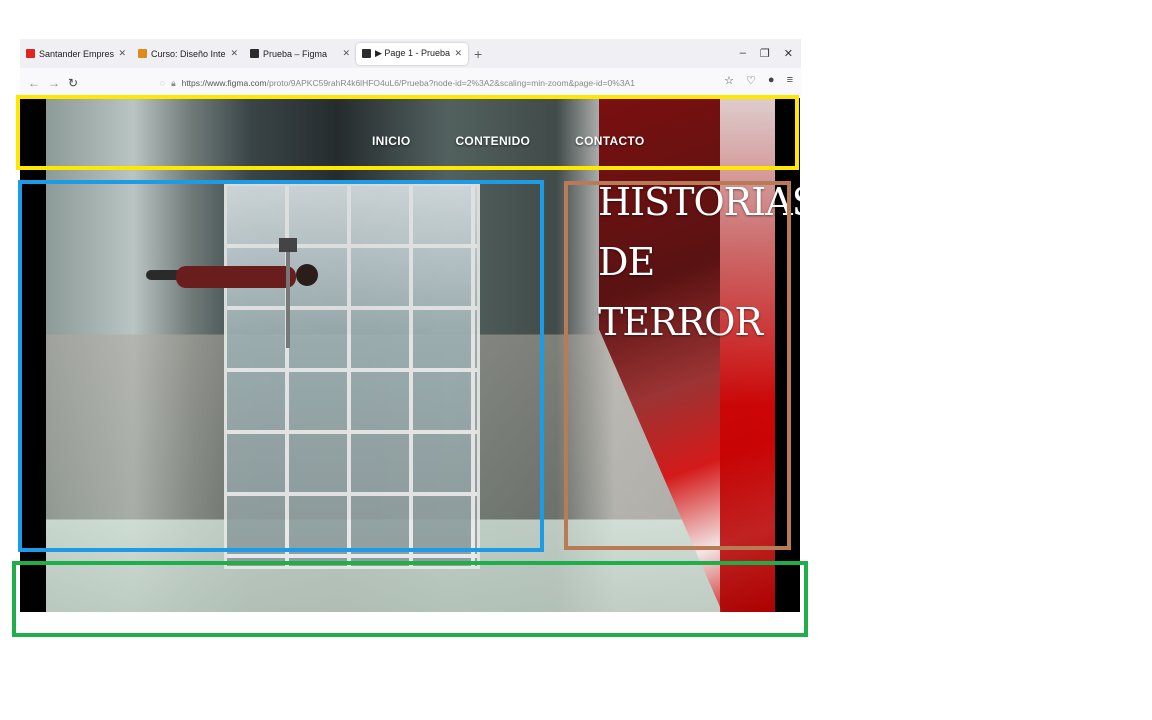  Describe the element at coordinates (478, 54) in the screenshot. I see `new-tab-button: +` at that location.